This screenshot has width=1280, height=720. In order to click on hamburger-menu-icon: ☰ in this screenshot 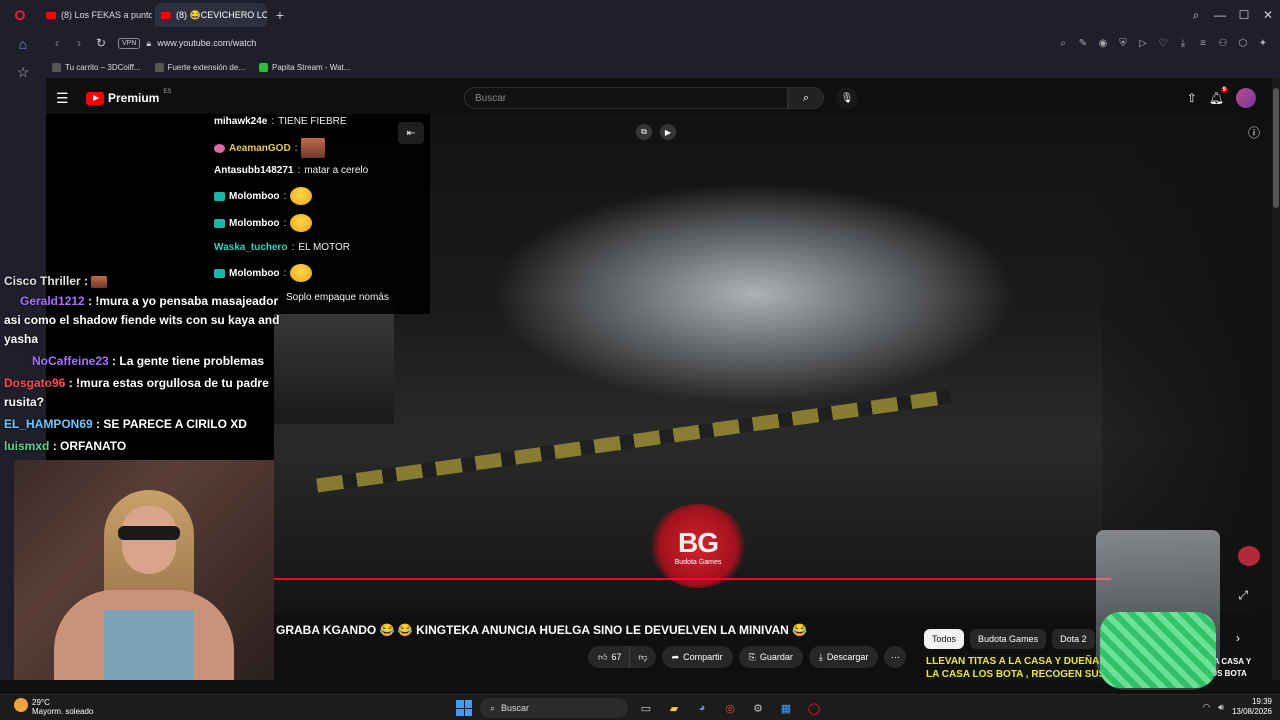, I will do `click(64, 98)`.